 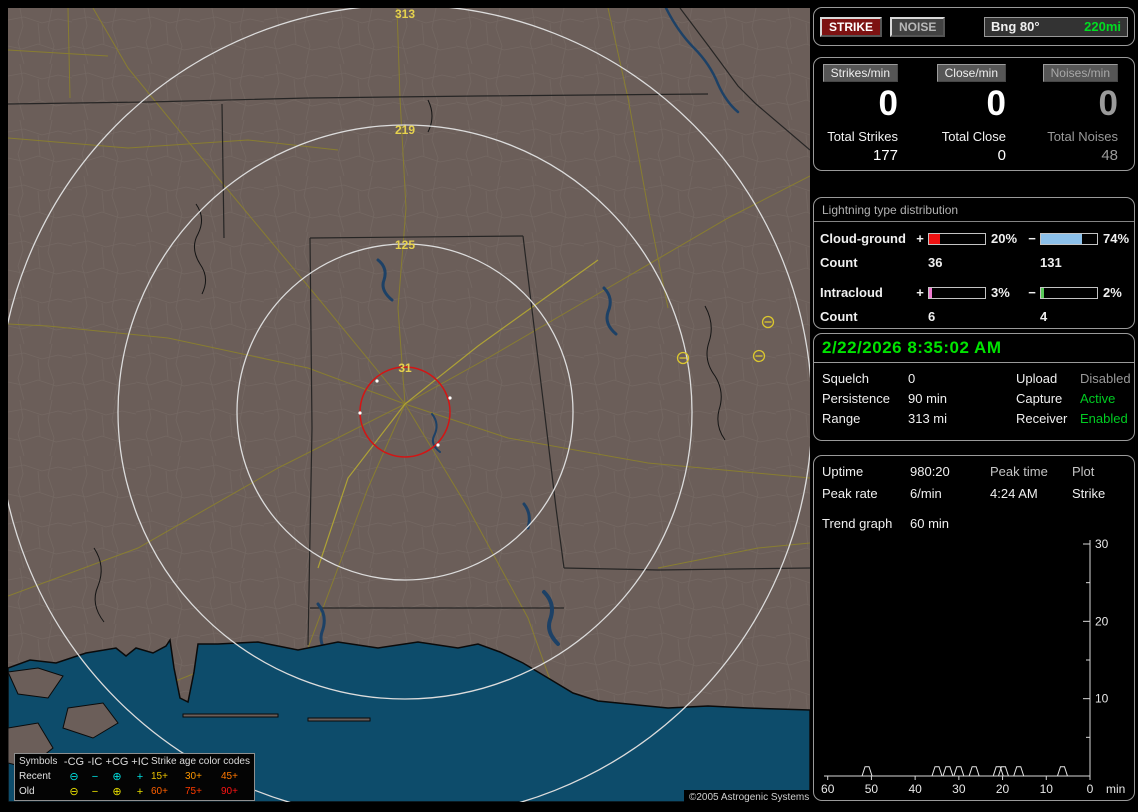 What do you see at coordinates (193, 791) in the screenshot?
I see `age-75: 75+` at bounding box center [193, 791].